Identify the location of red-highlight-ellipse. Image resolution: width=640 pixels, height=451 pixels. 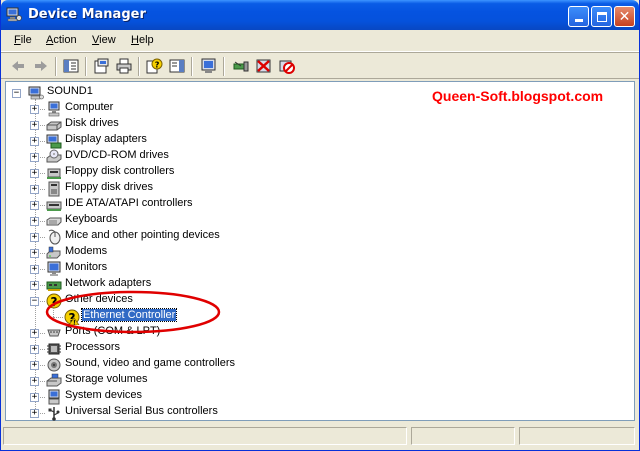
(133, 312).